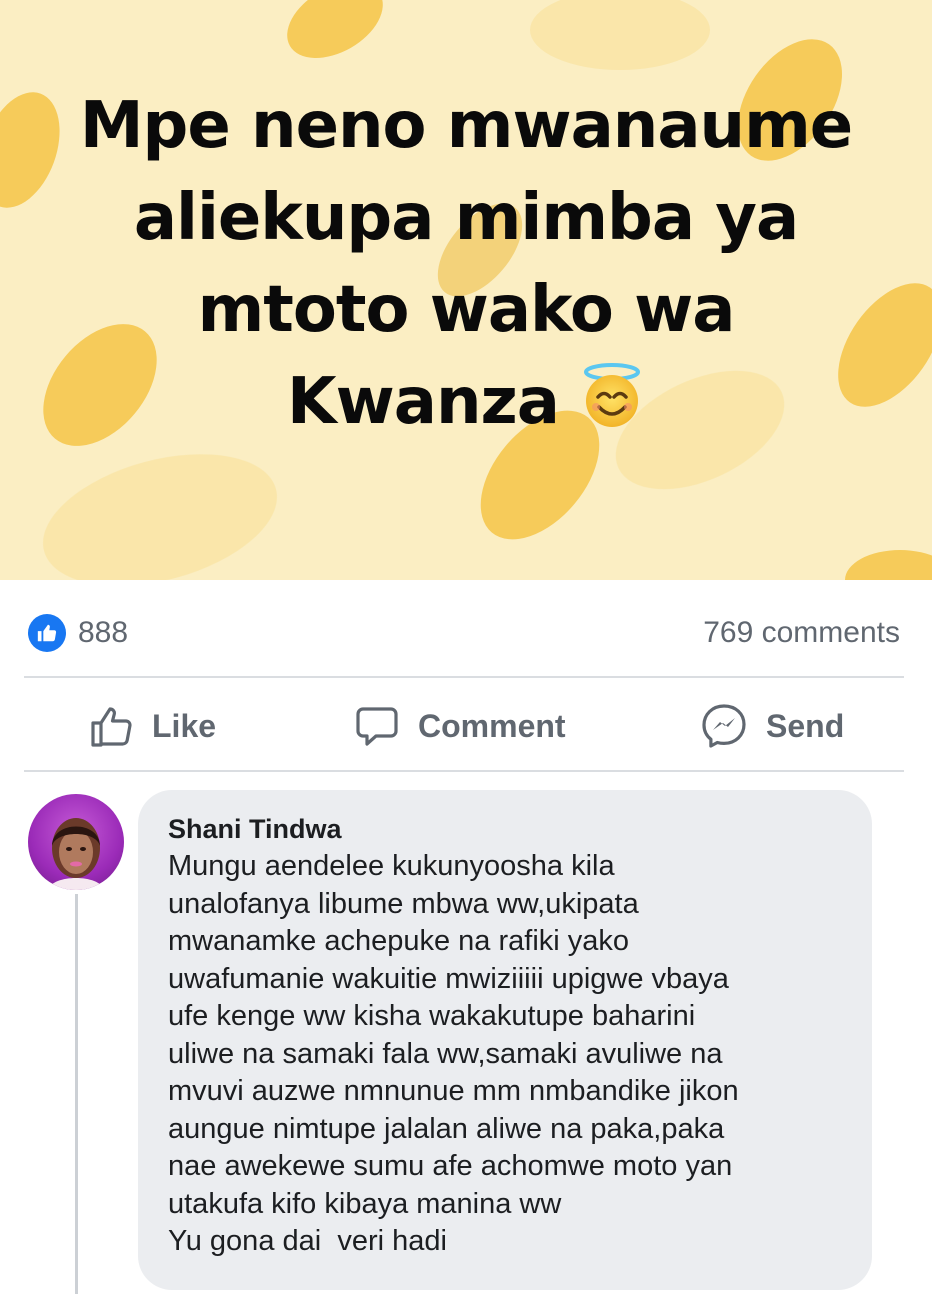 This screenshot has height=1294, width=932. I want to click on post-text-line-last: Kwanza, so click(466, 402).